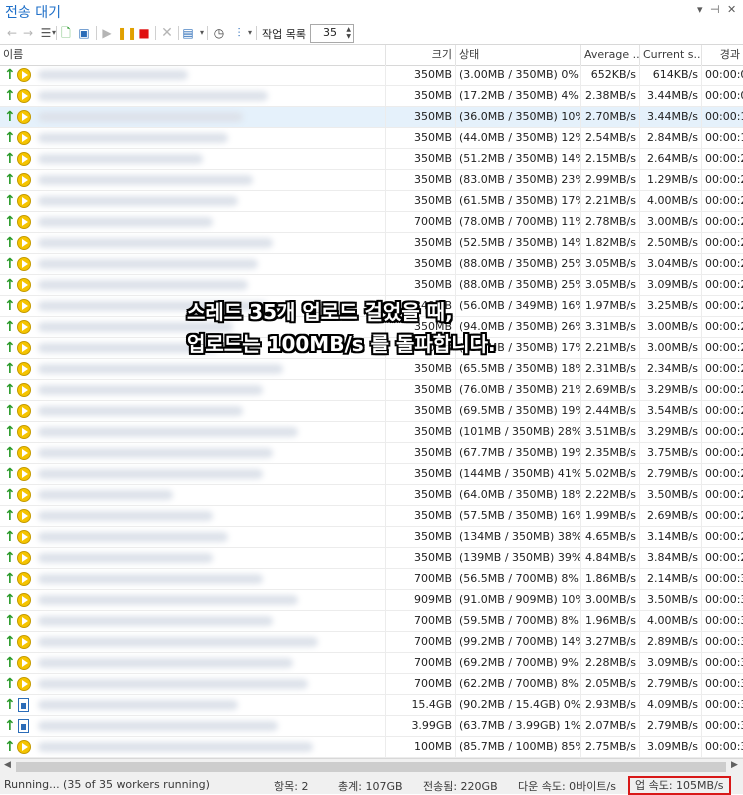 The width and height of the screenshot is (743, 795). What do you see at coordinates (518, 55) in the screenshot?
I see `column-header-status: 상태` at bounding box center [518, 55].